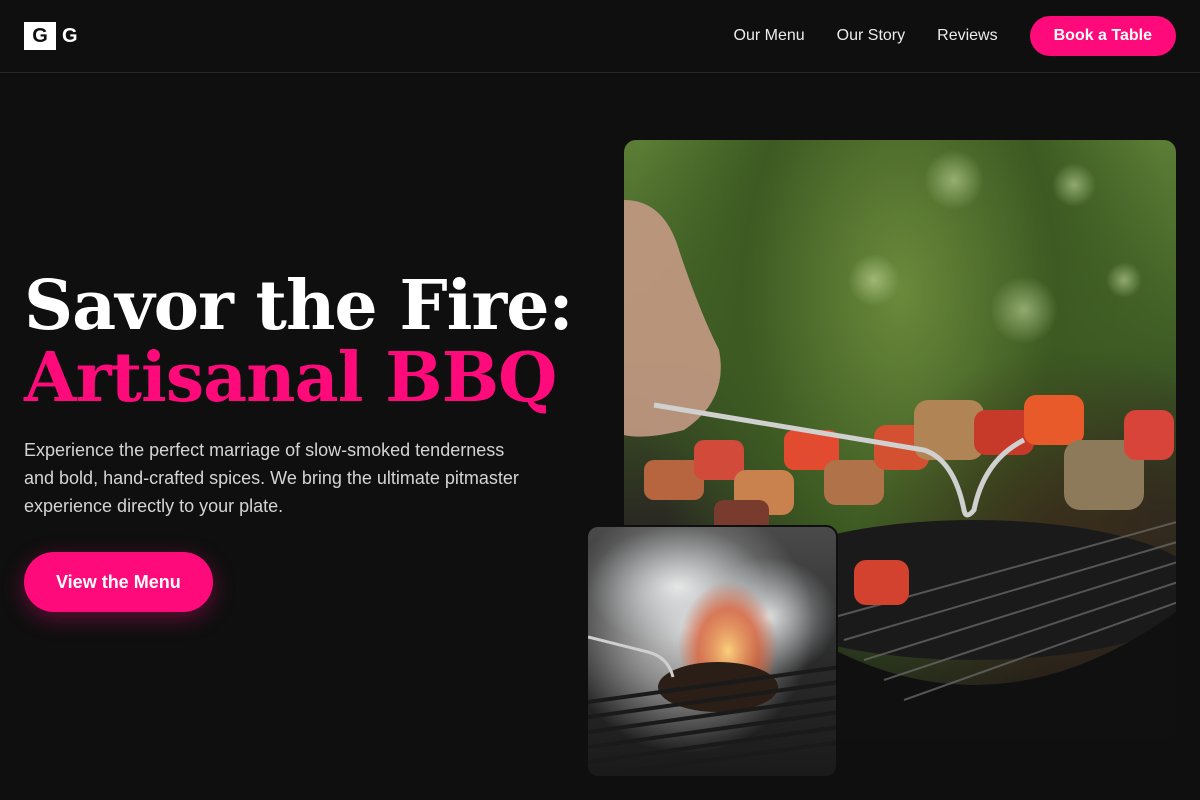 The image size is (1200, 800). What do you see at coordinates (871, 36) in the screenshot?
I see `nav-link-our-story: Our Story` at bounding box center [871, 36].